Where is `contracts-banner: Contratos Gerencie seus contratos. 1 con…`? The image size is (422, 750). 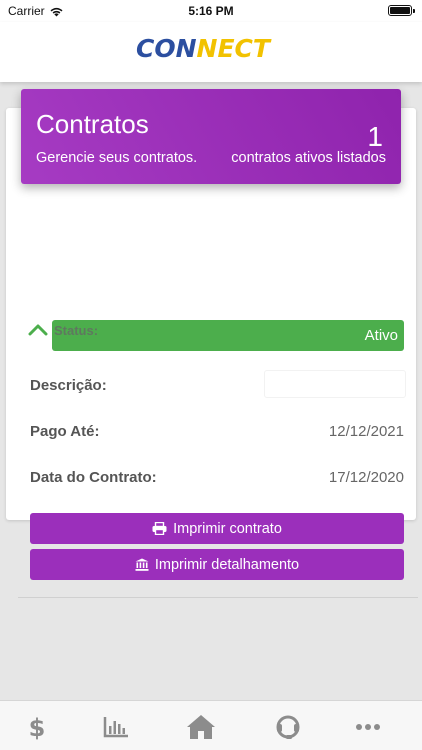
contracts-banner: Contratos Gerencie seus contratos. 1 con… is located at coordinates (211, 136).